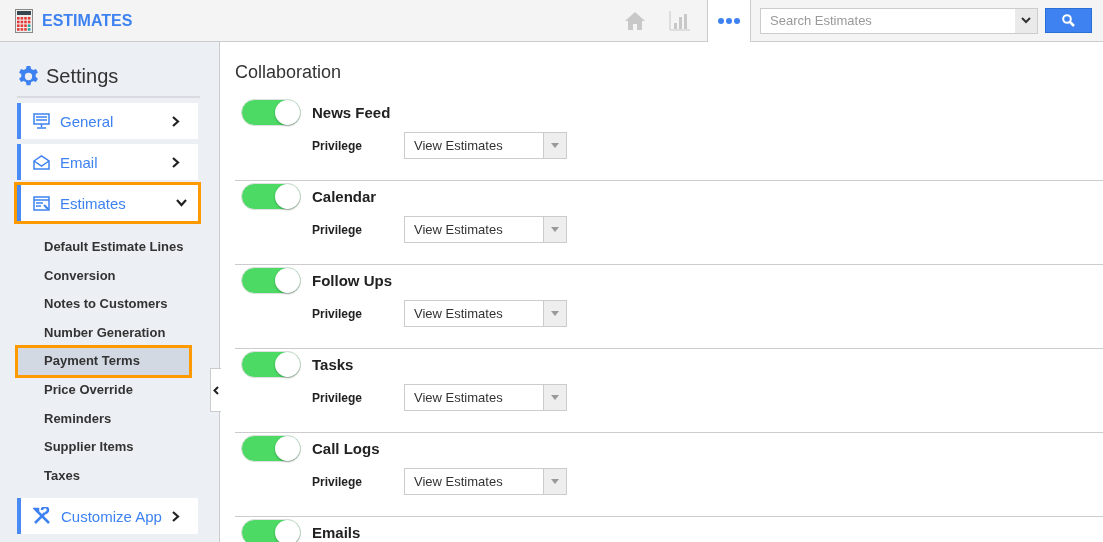 This screenshot has height=542, width=1103. I want to click on chevron-left-icon, so click(216, 390).